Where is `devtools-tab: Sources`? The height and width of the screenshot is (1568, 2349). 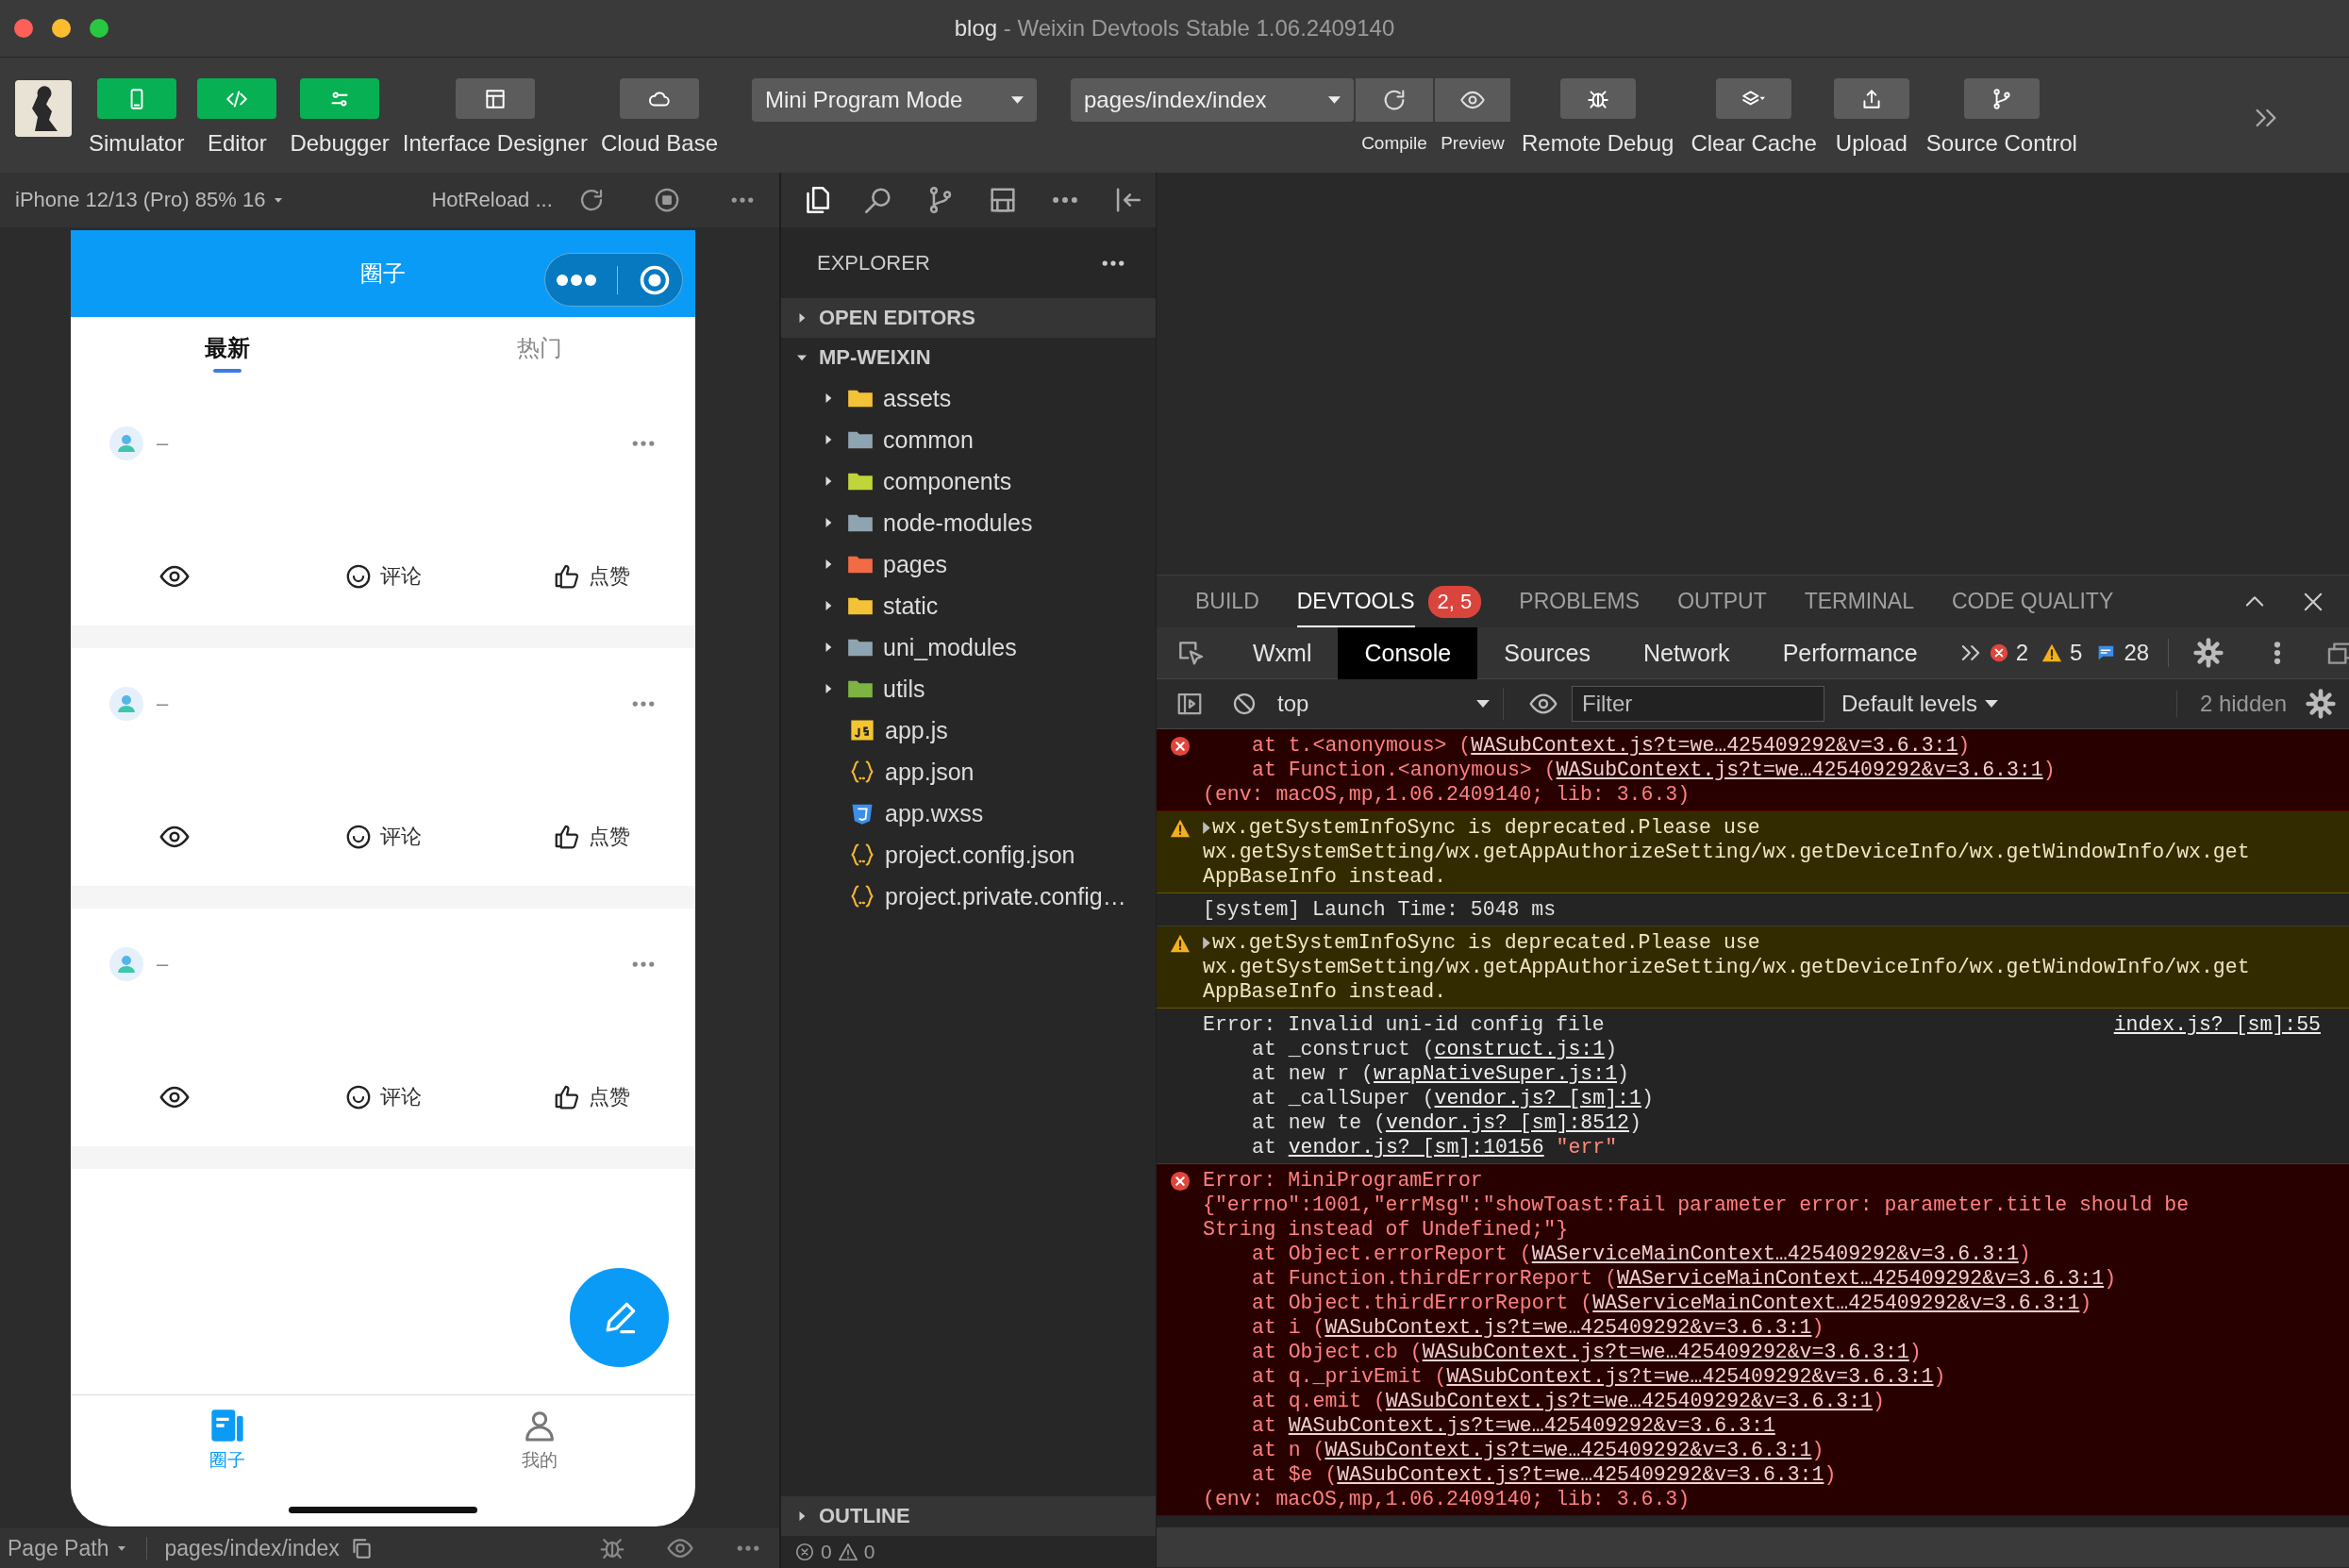 devtools-tab: Sources is located at coordinates (1547, 652).